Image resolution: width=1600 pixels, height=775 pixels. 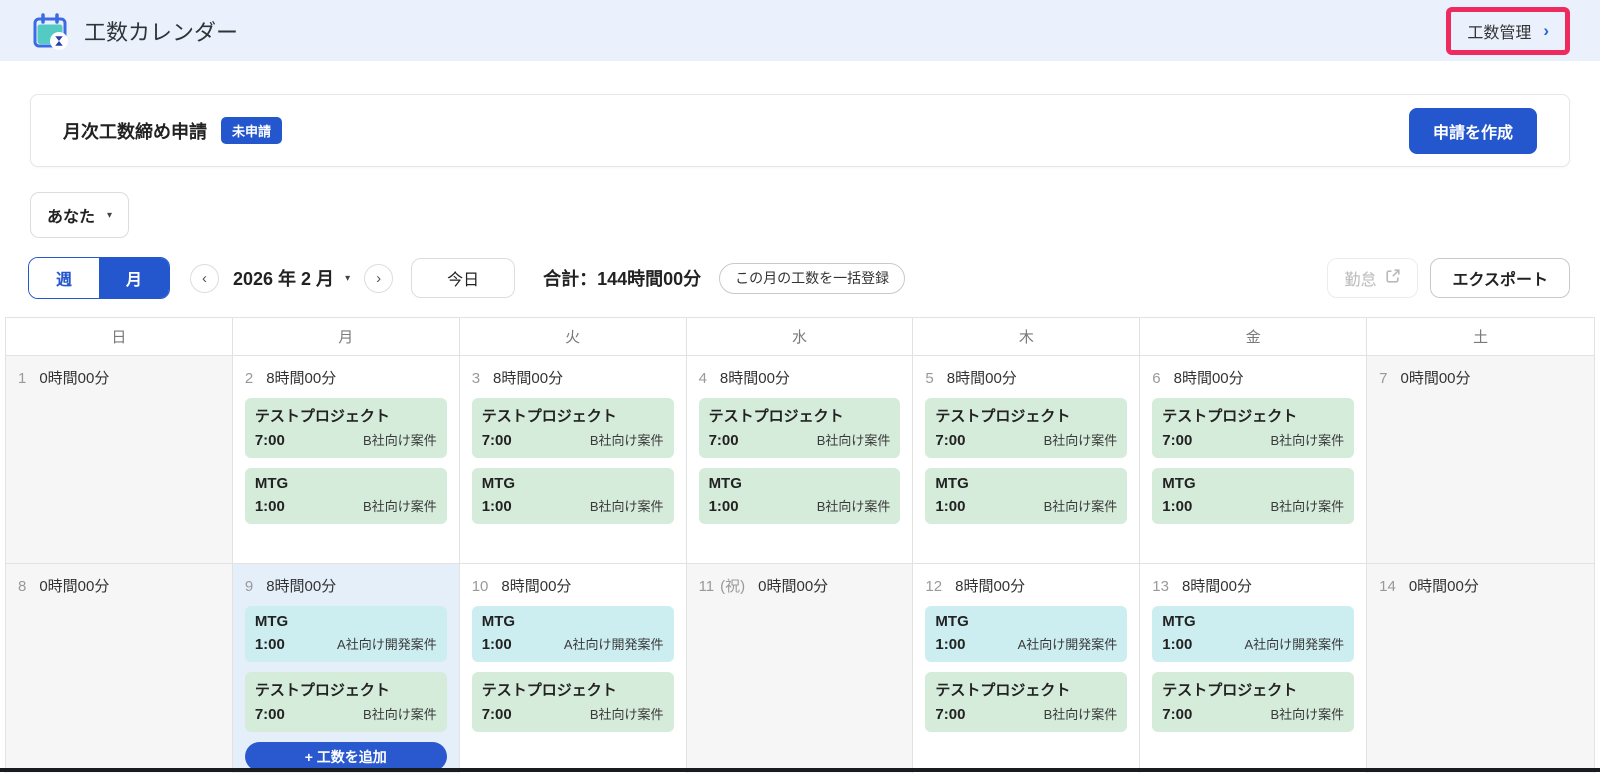 I want to click on add-work-entry-button: + 工数を追加, so click(x=345, y=756).